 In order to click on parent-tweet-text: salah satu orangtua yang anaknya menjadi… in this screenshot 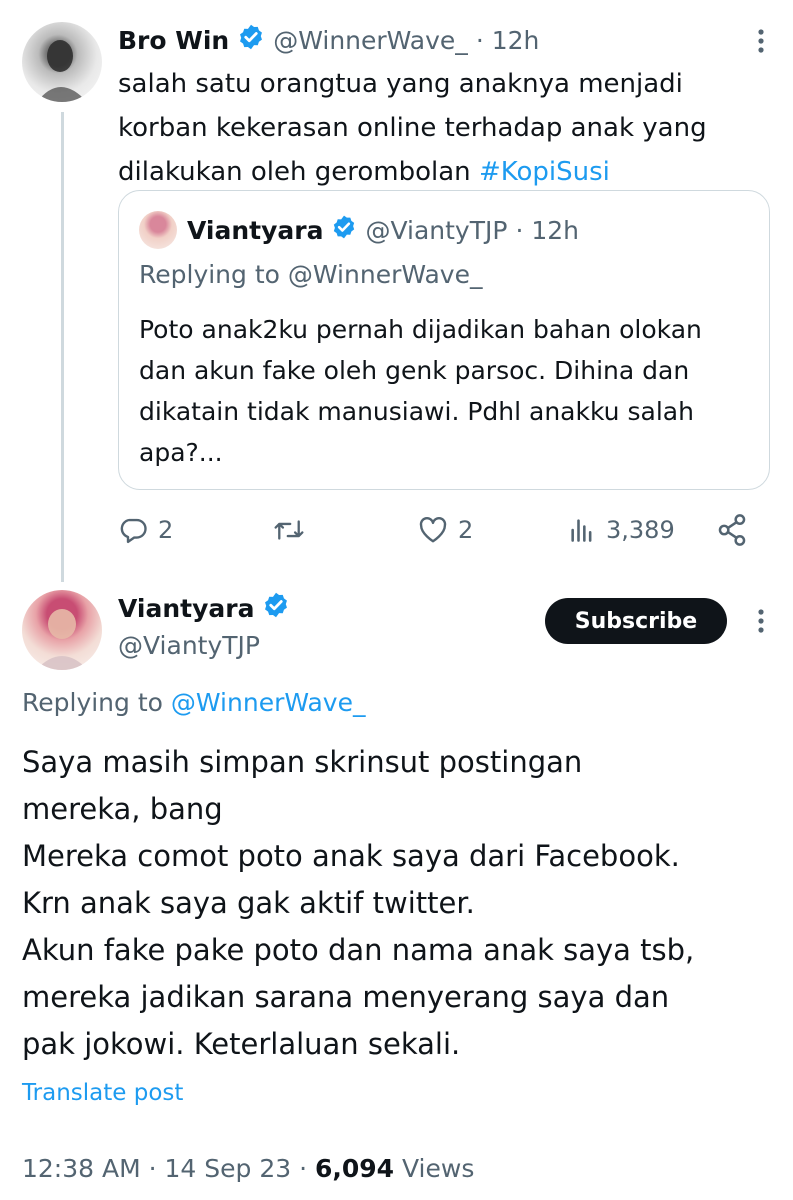, I will do `click(438, 128)`.